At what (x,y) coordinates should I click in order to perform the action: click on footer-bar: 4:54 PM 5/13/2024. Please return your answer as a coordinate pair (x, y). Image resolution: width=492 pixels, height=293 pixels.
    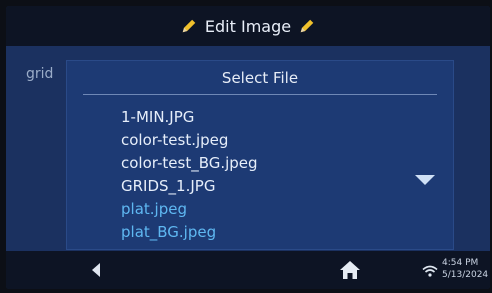
    Looking at the image, I should click on (248, 270).